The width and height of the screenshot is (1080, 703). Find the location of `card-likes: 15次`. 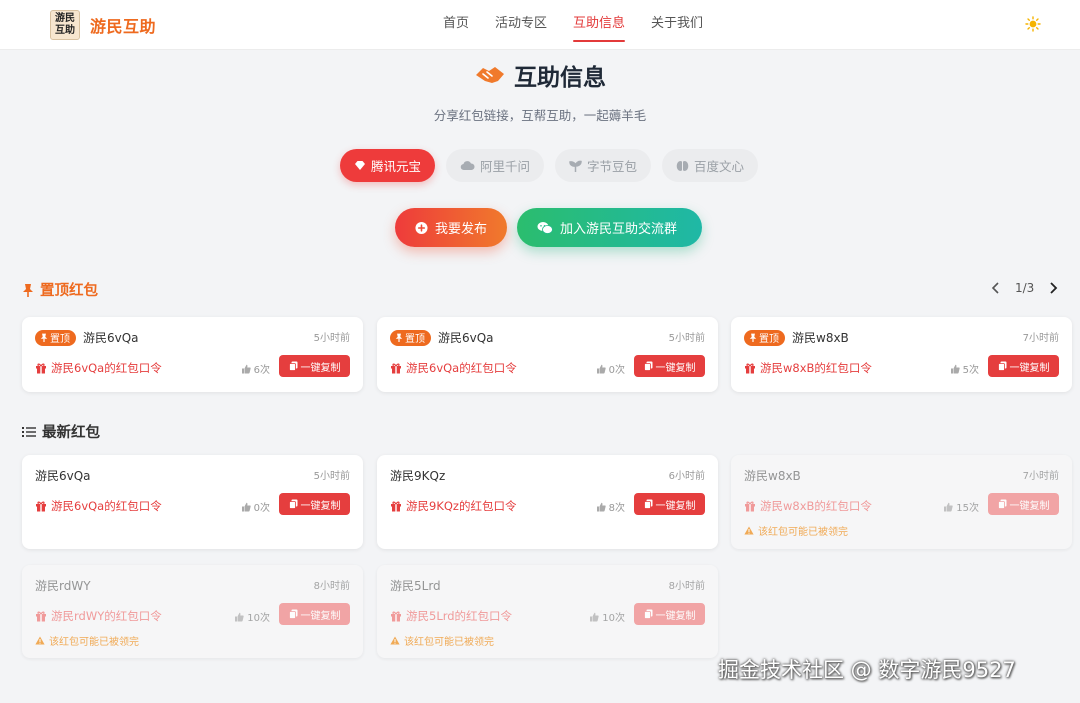

card-likes: 15次 is located at coordinates (961, 506).